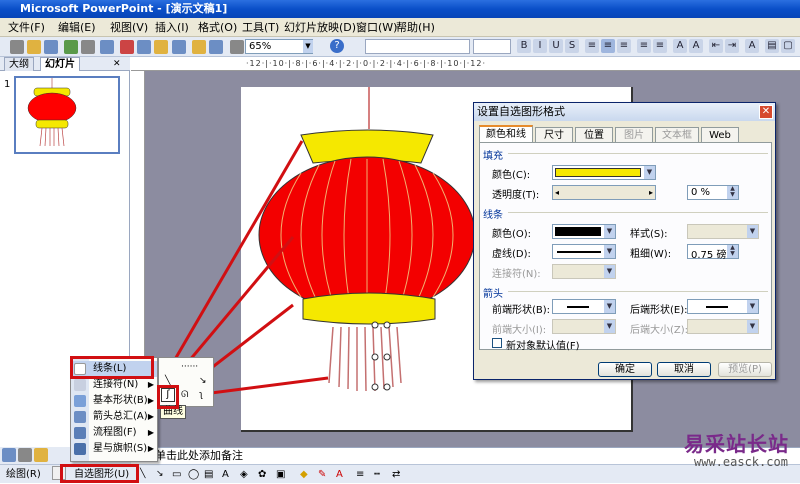  I want to click on textbox-tool-icon: ▤, so click(208, 474).